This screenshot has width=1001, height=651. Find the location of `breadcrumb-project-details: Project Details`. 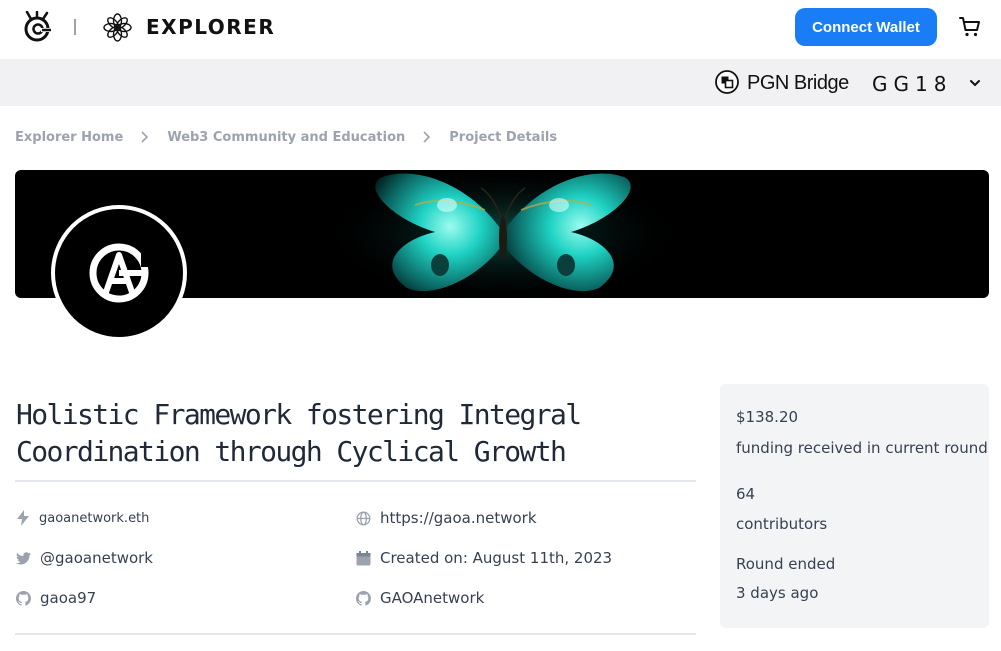

breadcrumb-project-details: Project Details is located at coordinates (503, 137).